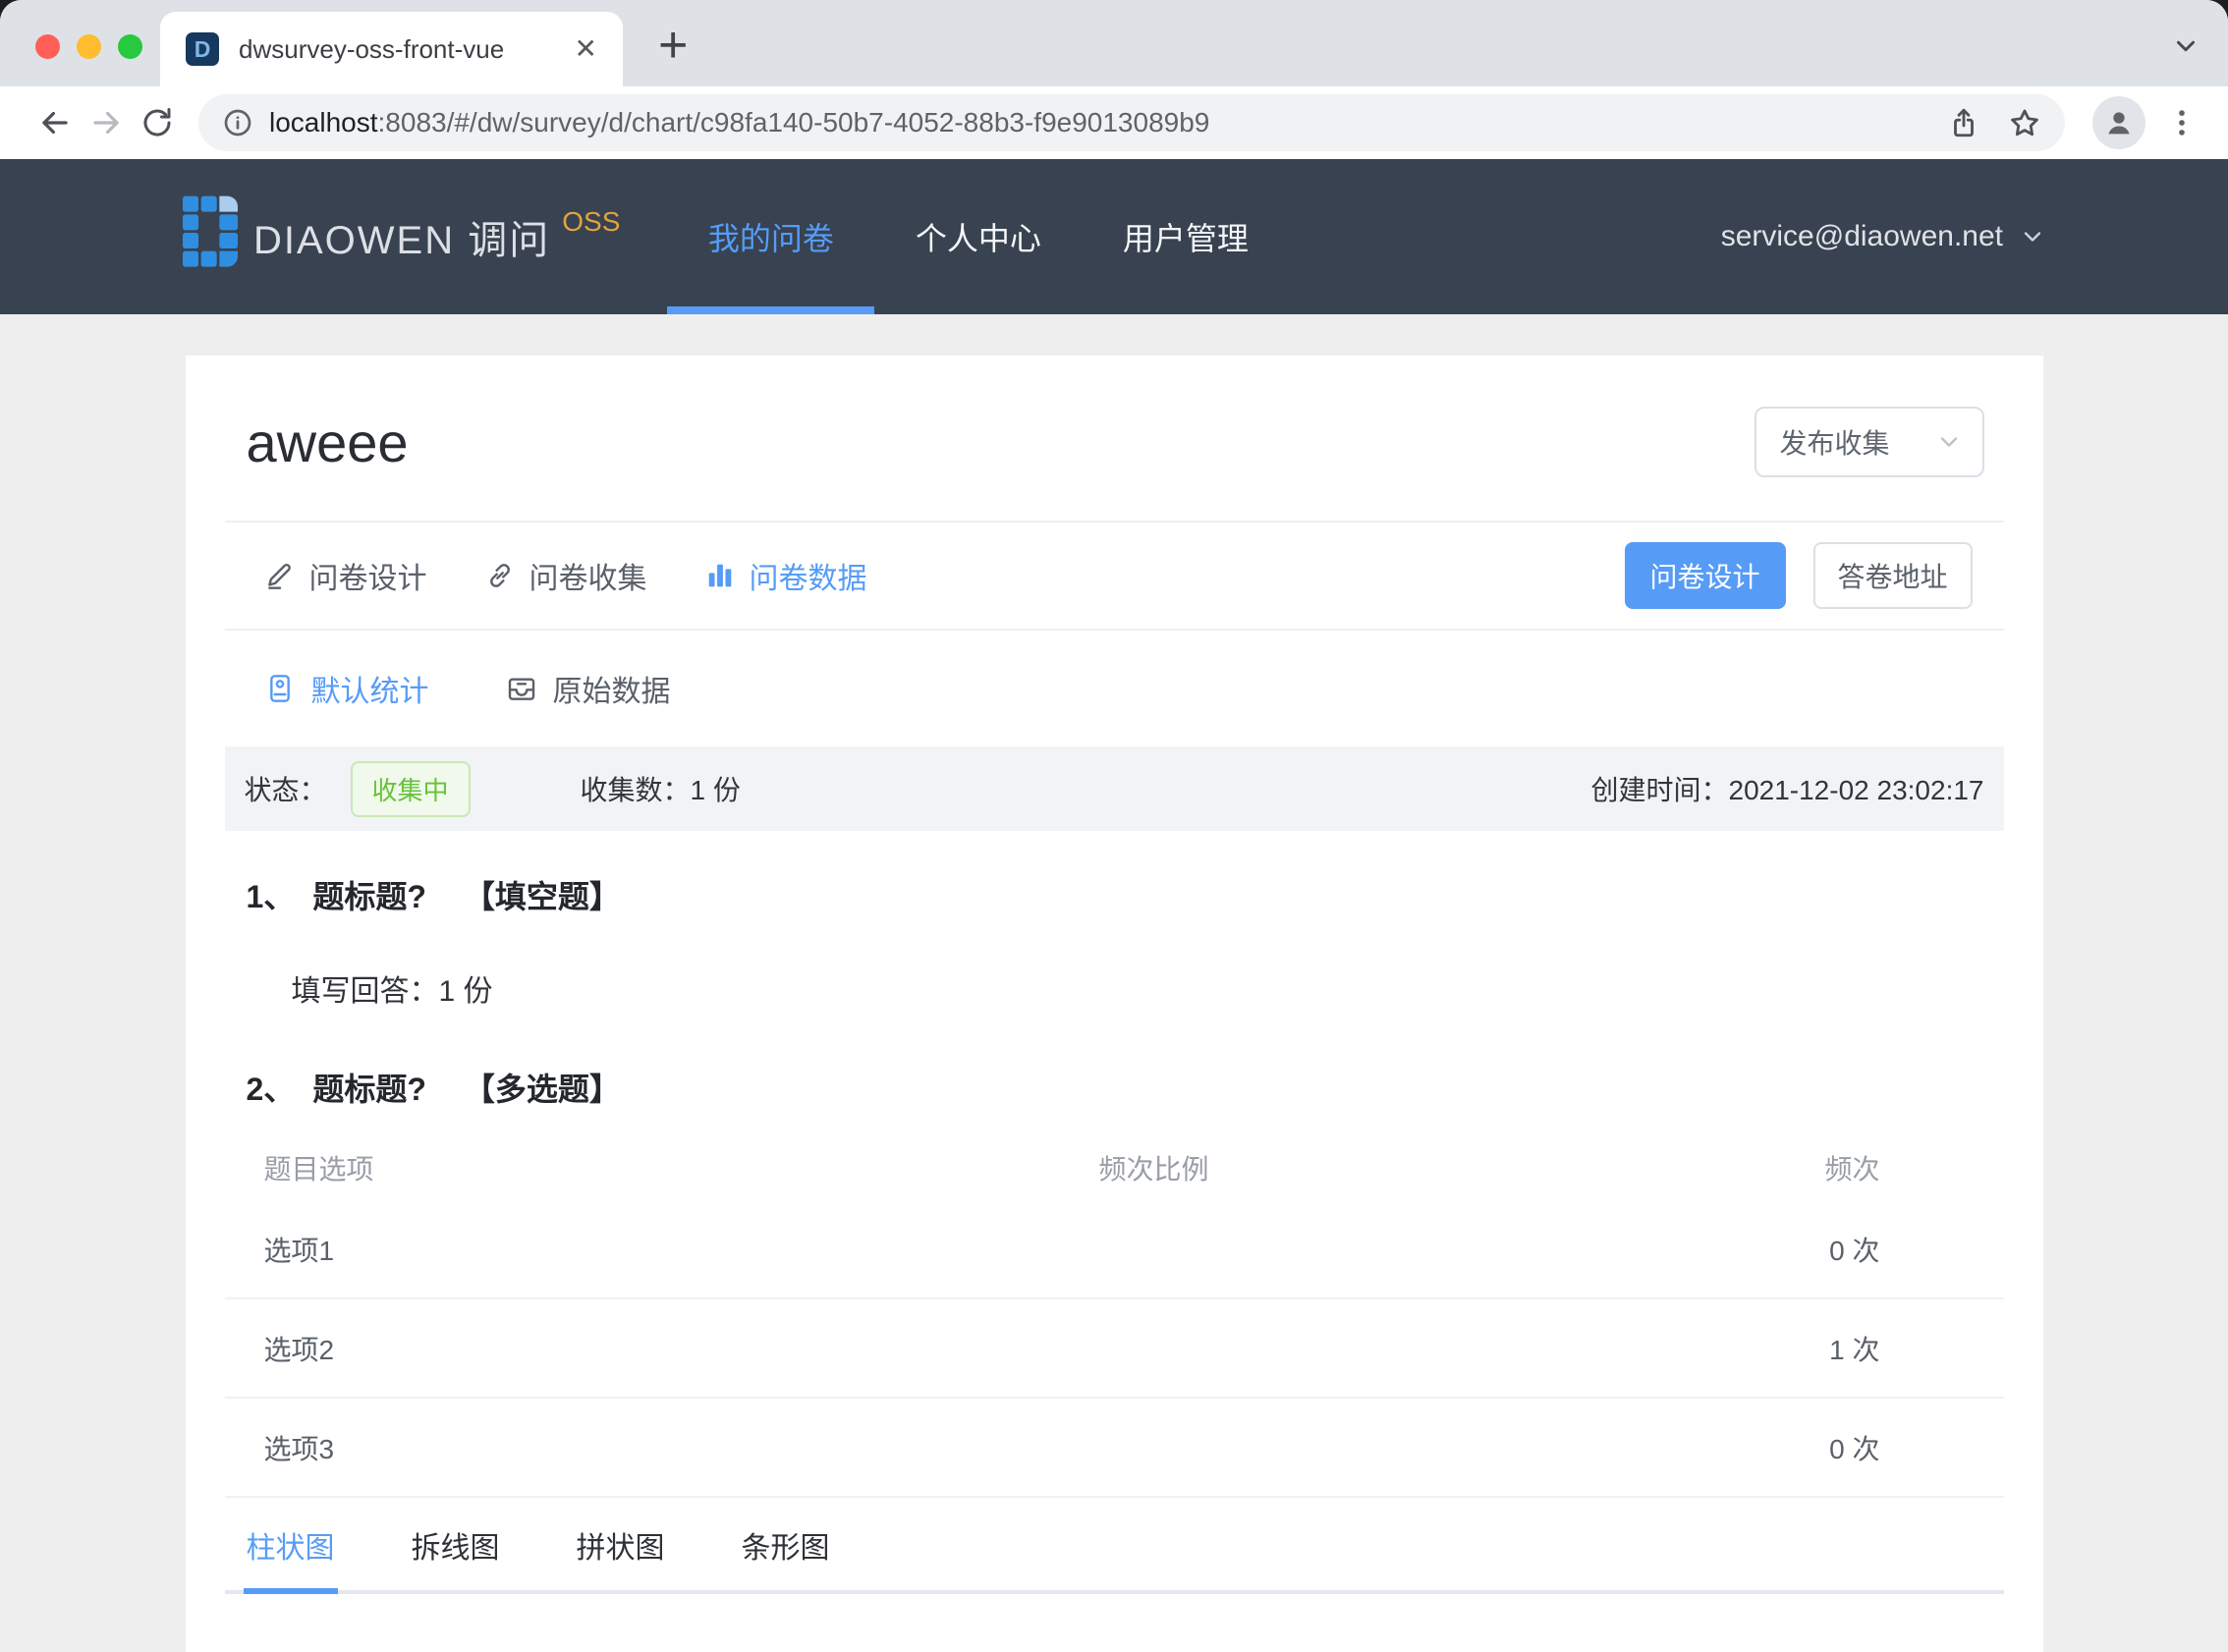 Image resolution: width=2228 pixels, height=1652 pixels. What do you see at coordinates (1114, 688) in the screenshot?
I see `stats-subtabs: 默认统计 原始数据` at bounding box center [1114, 688].